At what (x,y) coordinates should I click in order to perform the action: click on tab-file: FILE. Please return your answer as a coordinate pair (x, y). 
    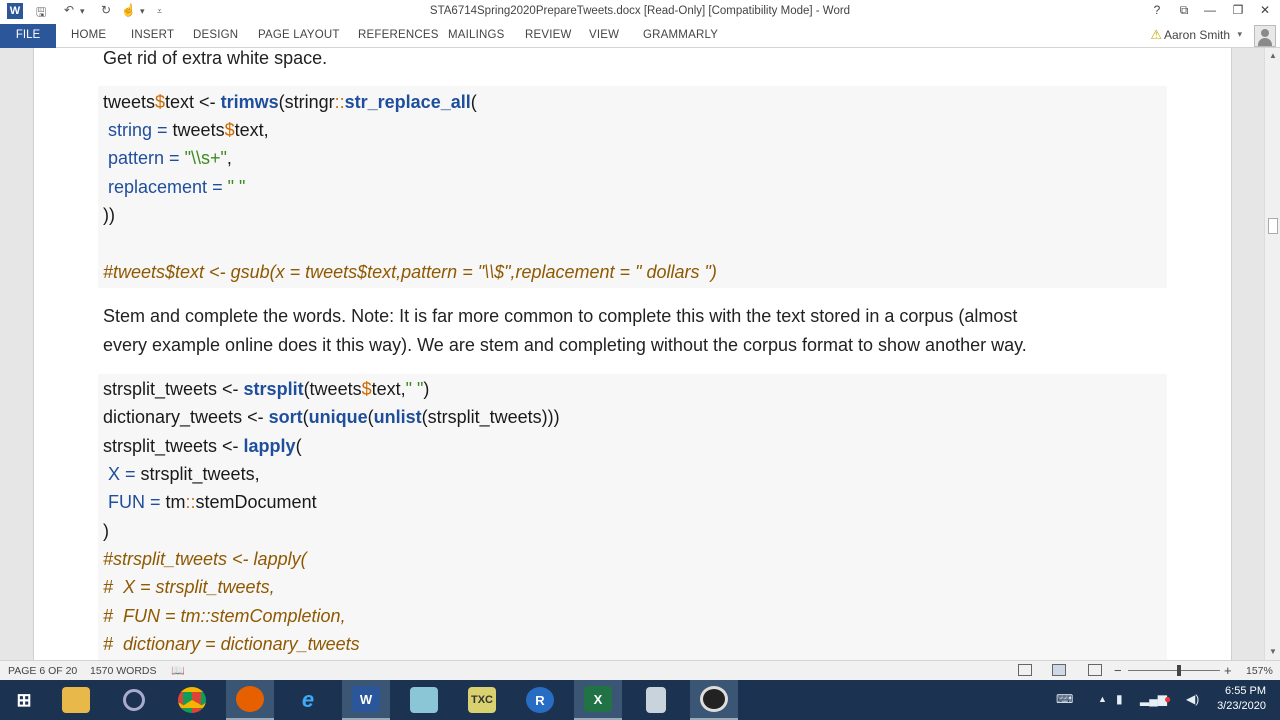
    Looking at the image, I should click on (28, 36).